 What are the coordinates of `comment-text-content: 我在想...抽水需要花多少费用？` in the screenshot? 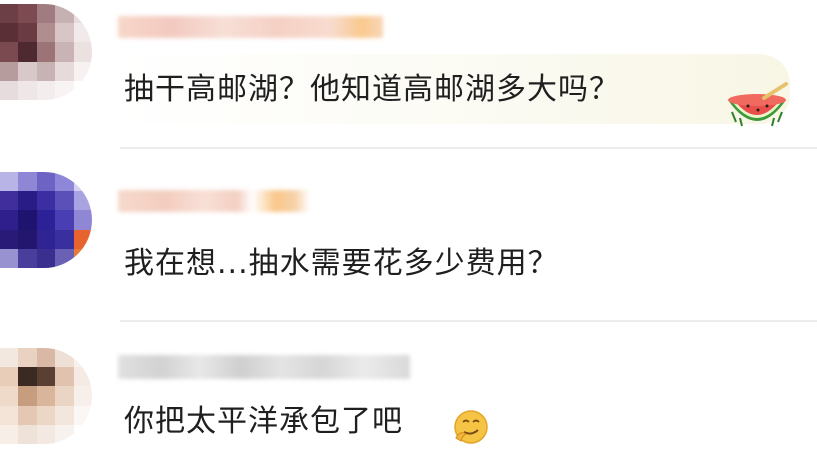 It's located at (341, 263).